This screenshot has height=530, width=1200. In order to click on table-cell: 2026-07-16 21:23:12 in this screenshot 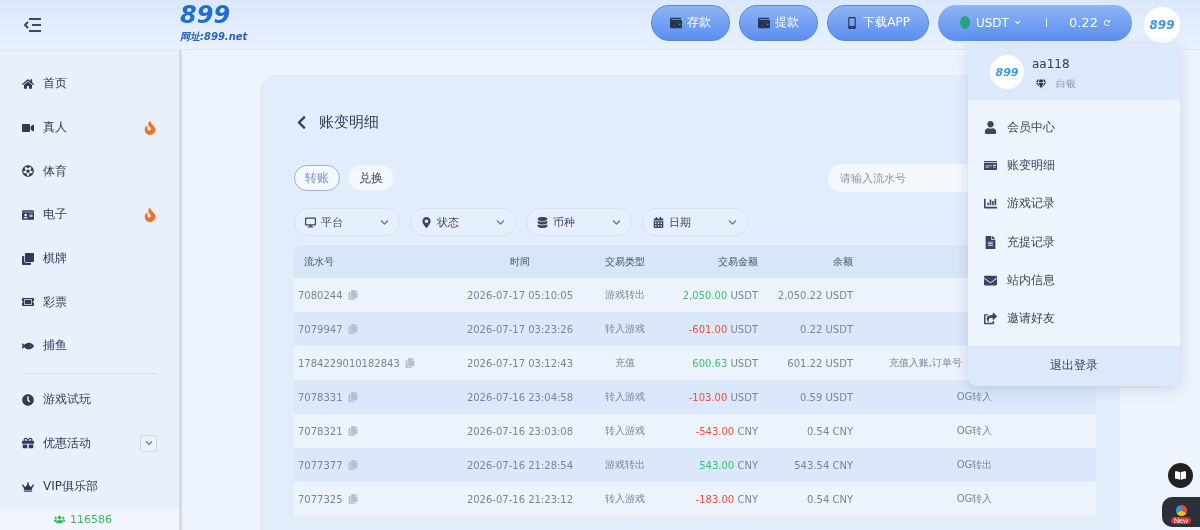, I will do `click(520, 499)`.